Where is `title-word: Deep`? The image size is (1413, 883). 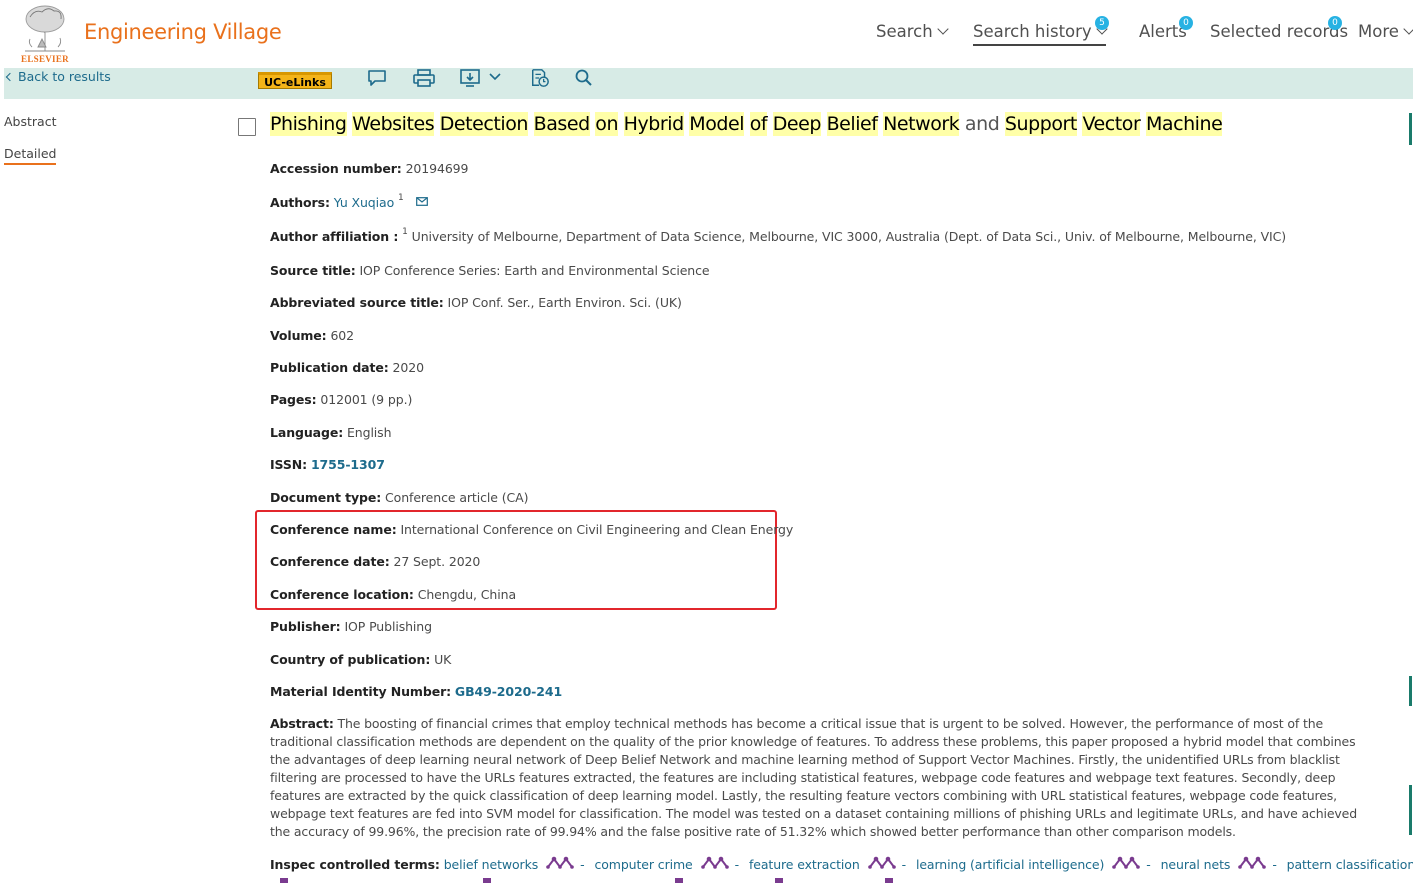 title-word: Deep is located at coordinates (796, 124).